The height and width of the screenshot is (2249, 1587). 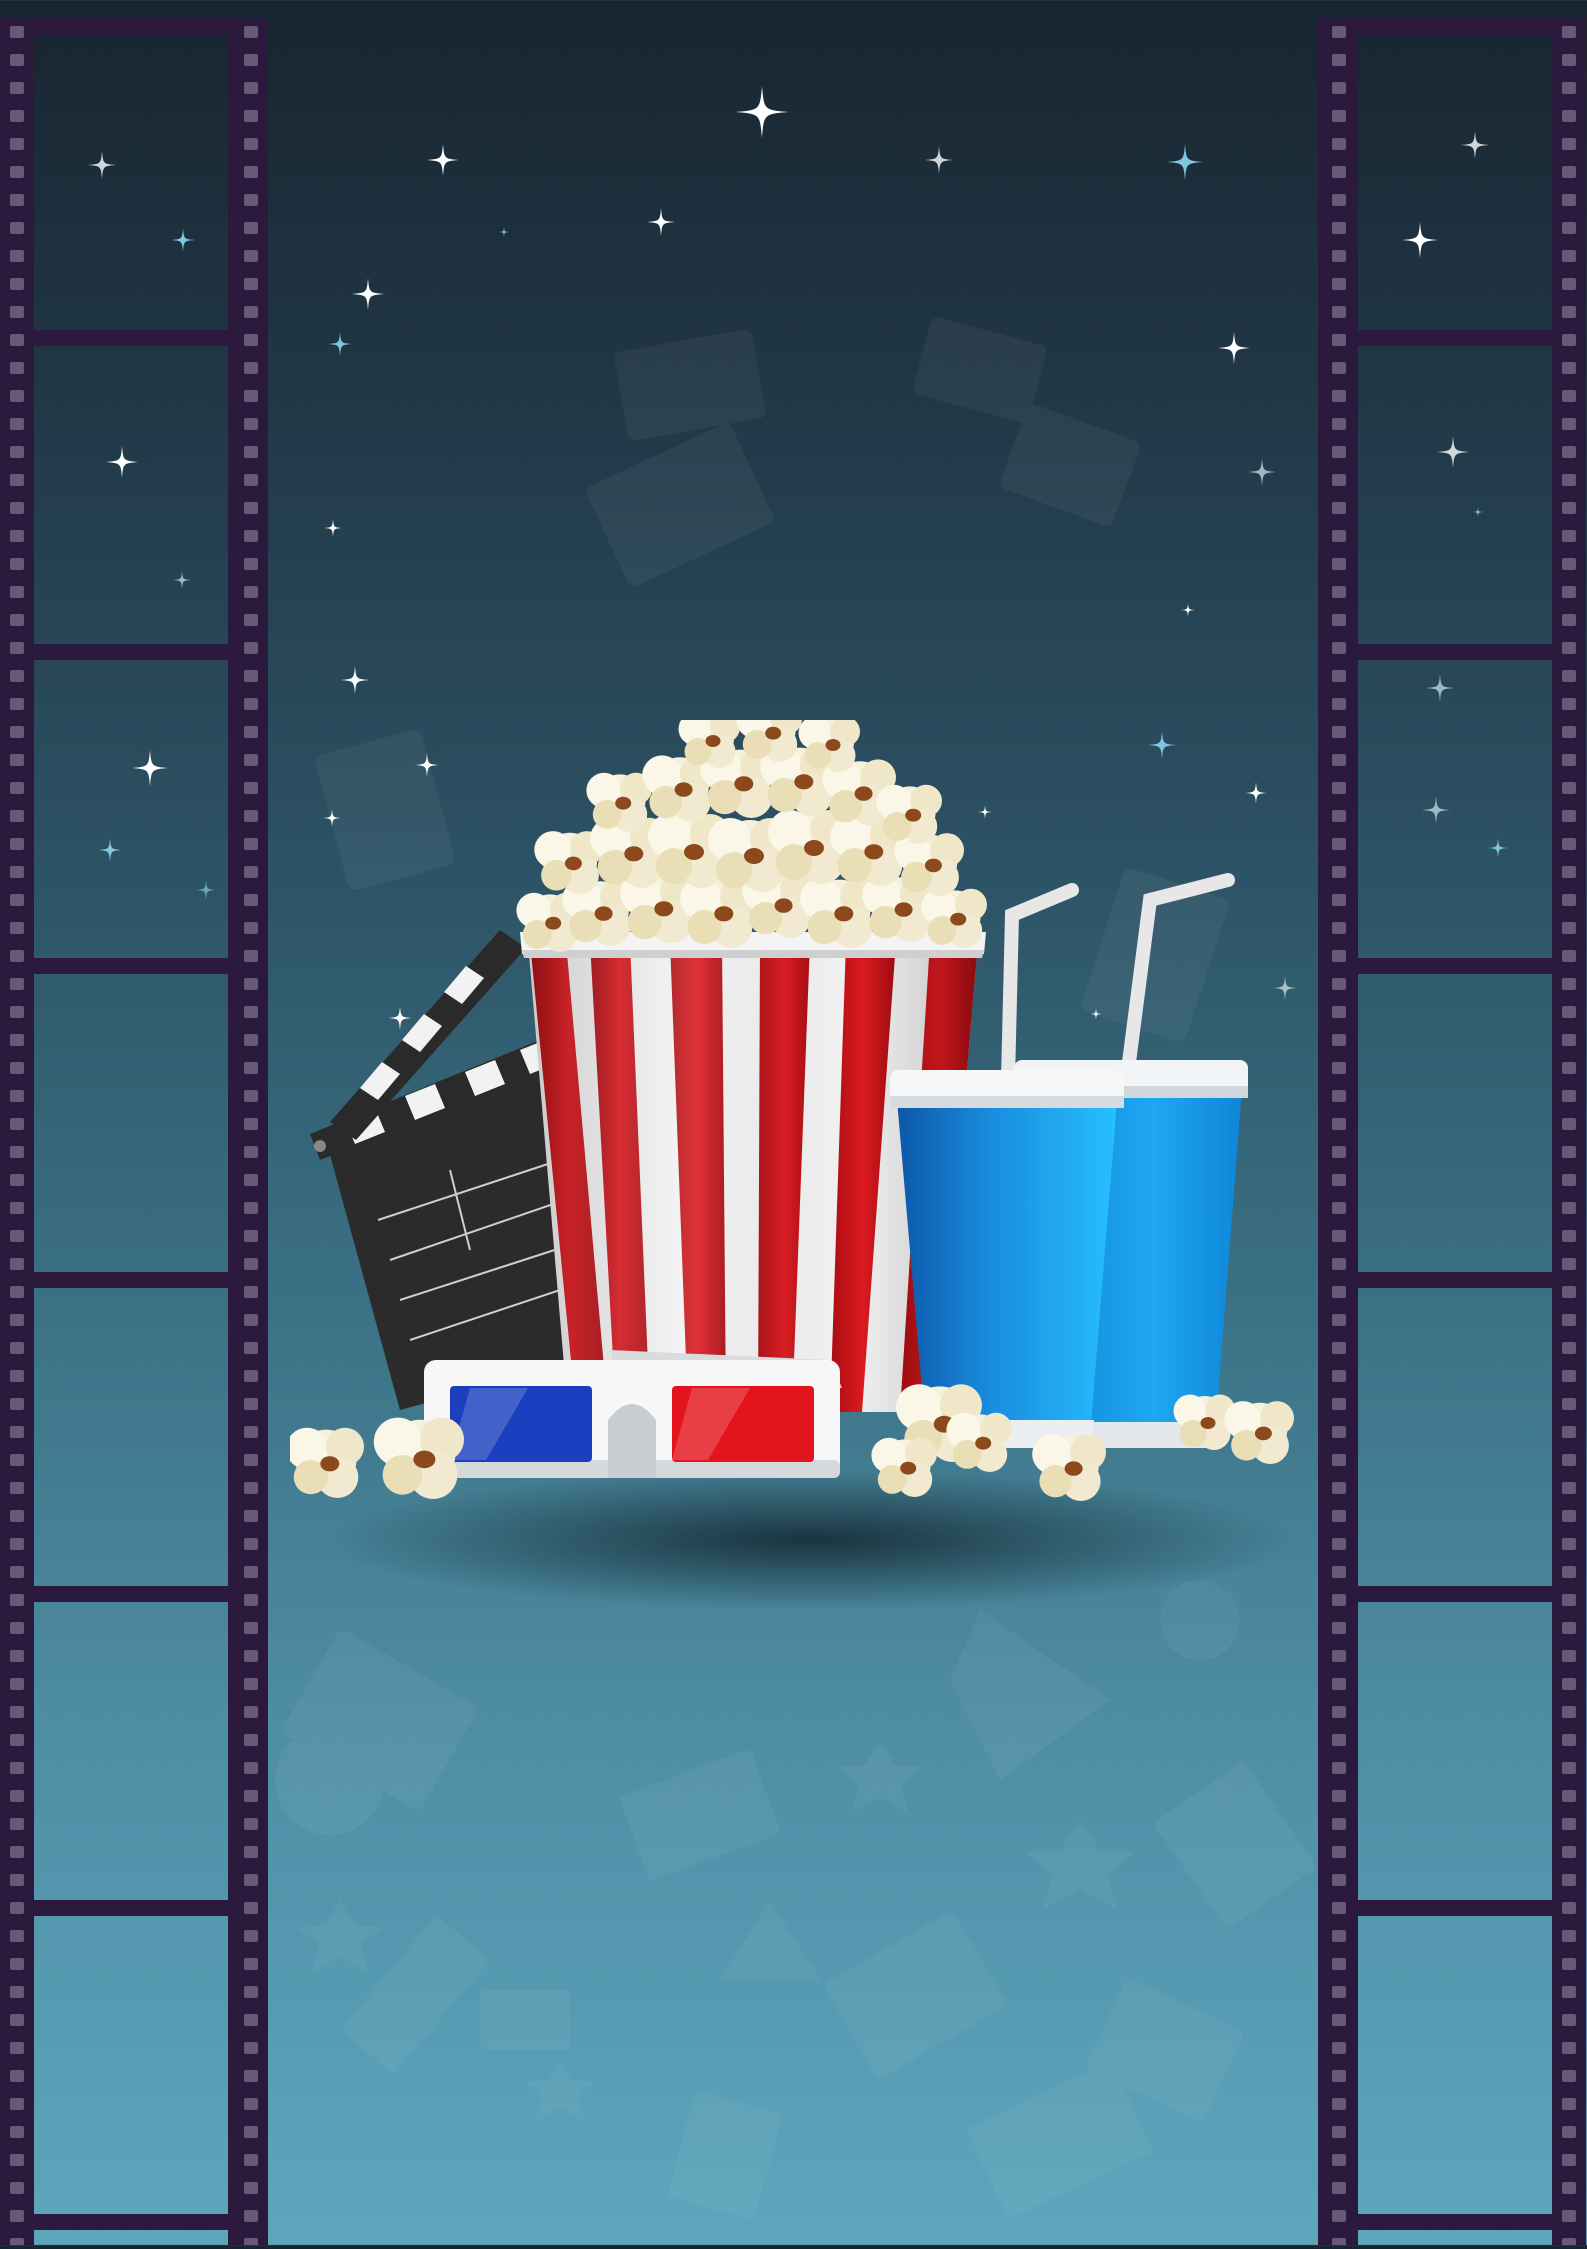 I want to click on soda-straw, so click(x=1118, y=980).